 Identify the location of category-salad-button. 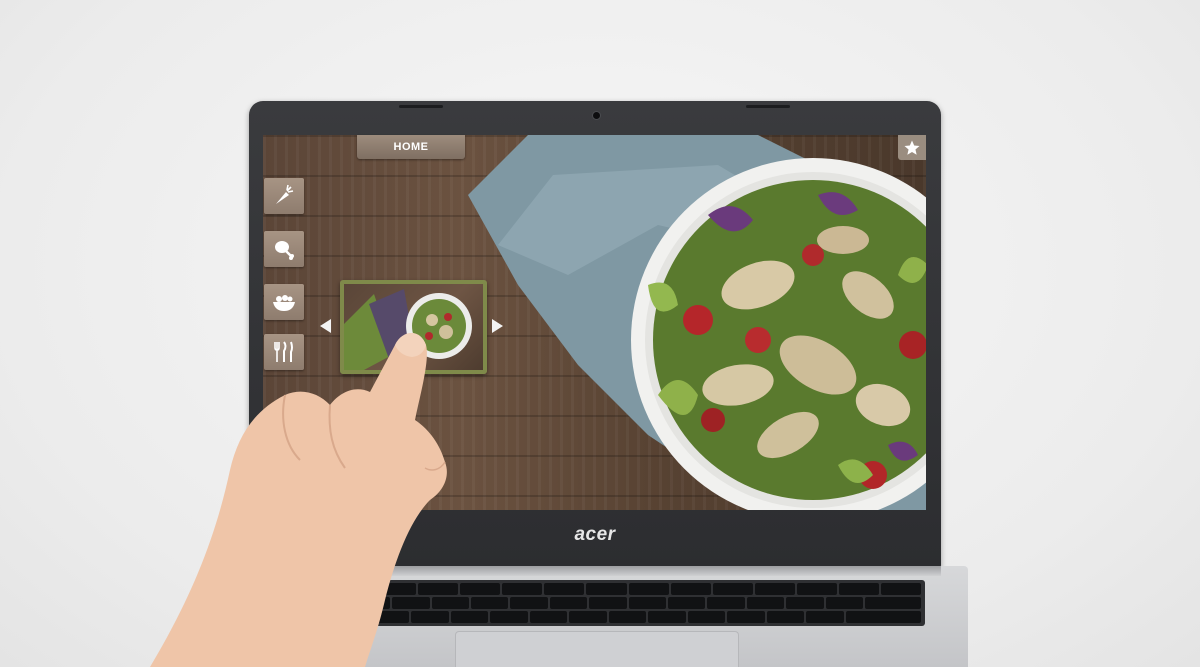
(284, 302).